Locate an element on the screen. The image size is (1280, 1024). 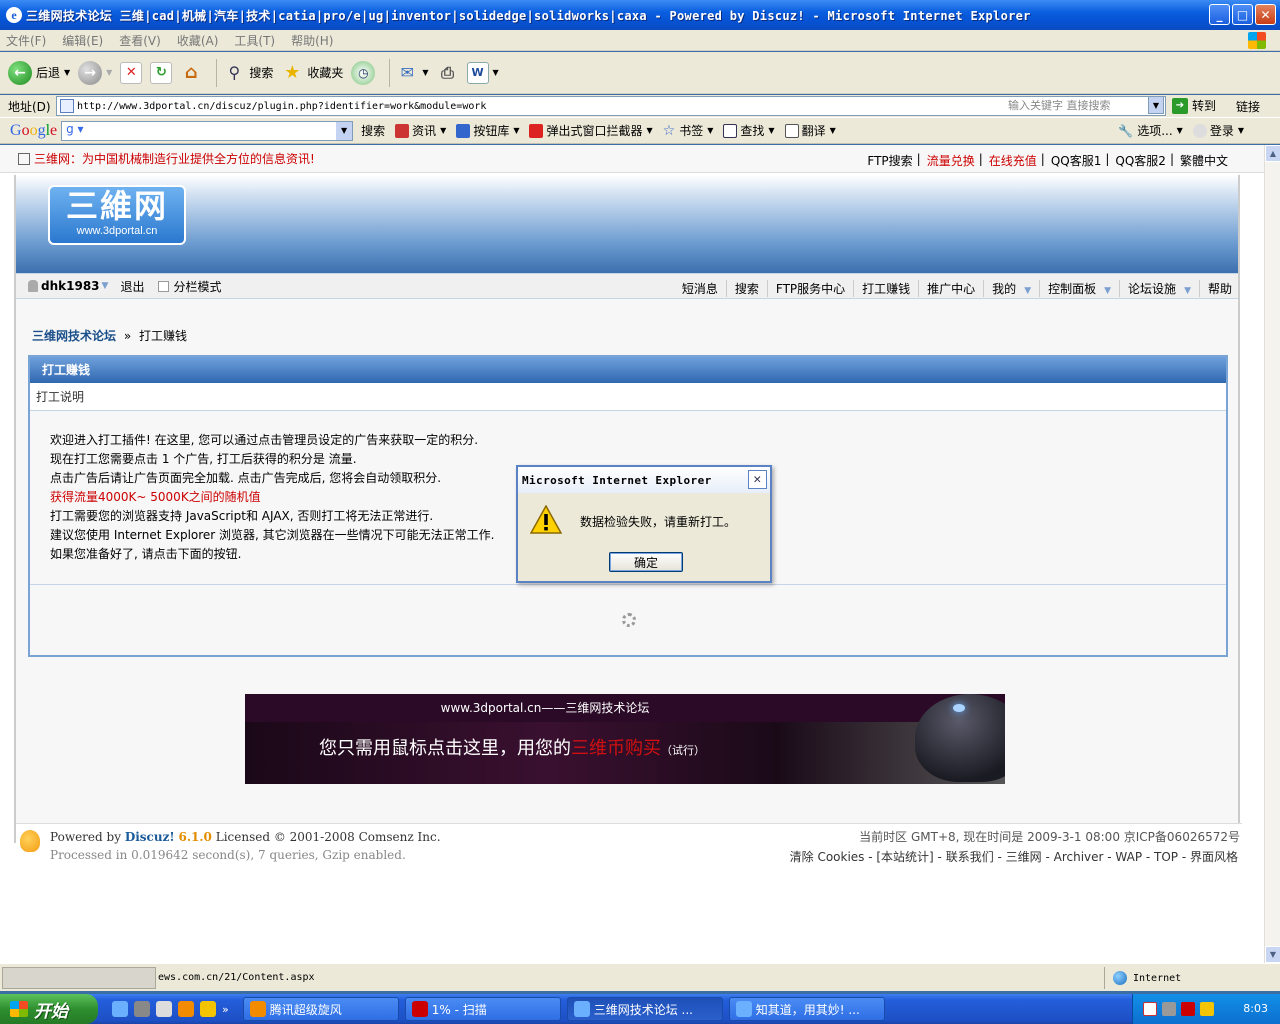
ok-button: 确定 is located at coordinates (646, 562).